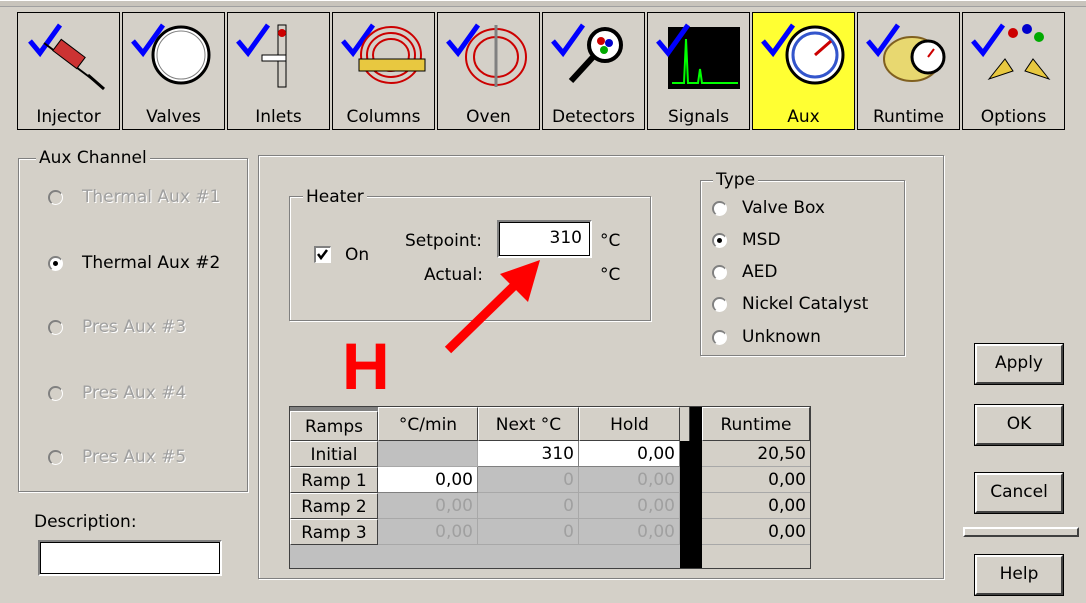 The image size is (1086, 603). What do you see at coordinates (610, 275) in the screenshot?
I see `actual-unit: °C` at bounding box center [610, 275].